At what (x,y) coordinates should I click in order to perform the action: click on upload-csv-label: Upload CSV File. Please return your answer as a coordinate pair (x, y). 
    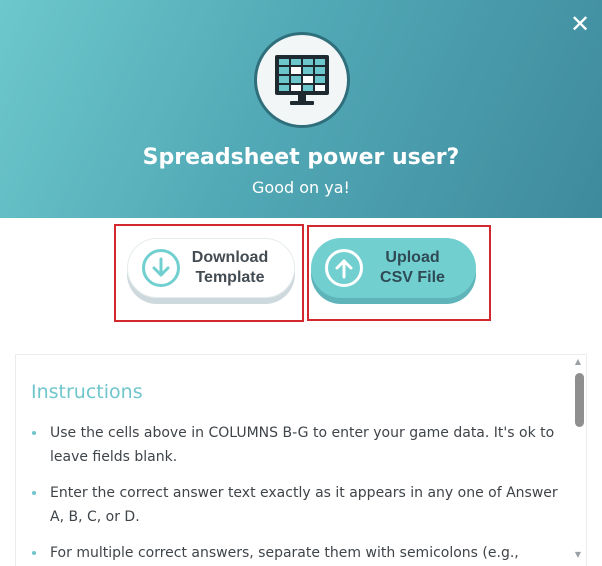
    Looking at the image, I should click on (412, 267).